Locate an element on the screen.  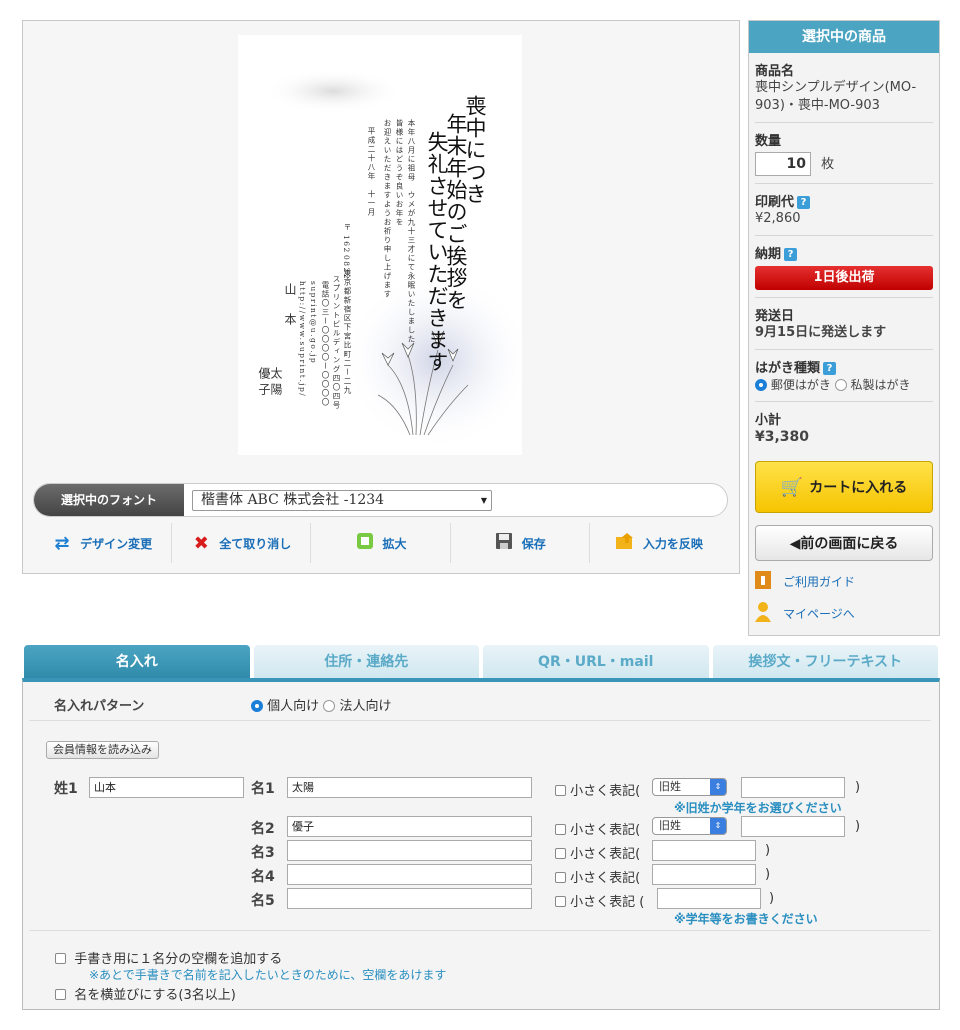
font-dropdown-value: 楷書体 ABC 株式会社 -1234 is located at coordinates (293, 500).